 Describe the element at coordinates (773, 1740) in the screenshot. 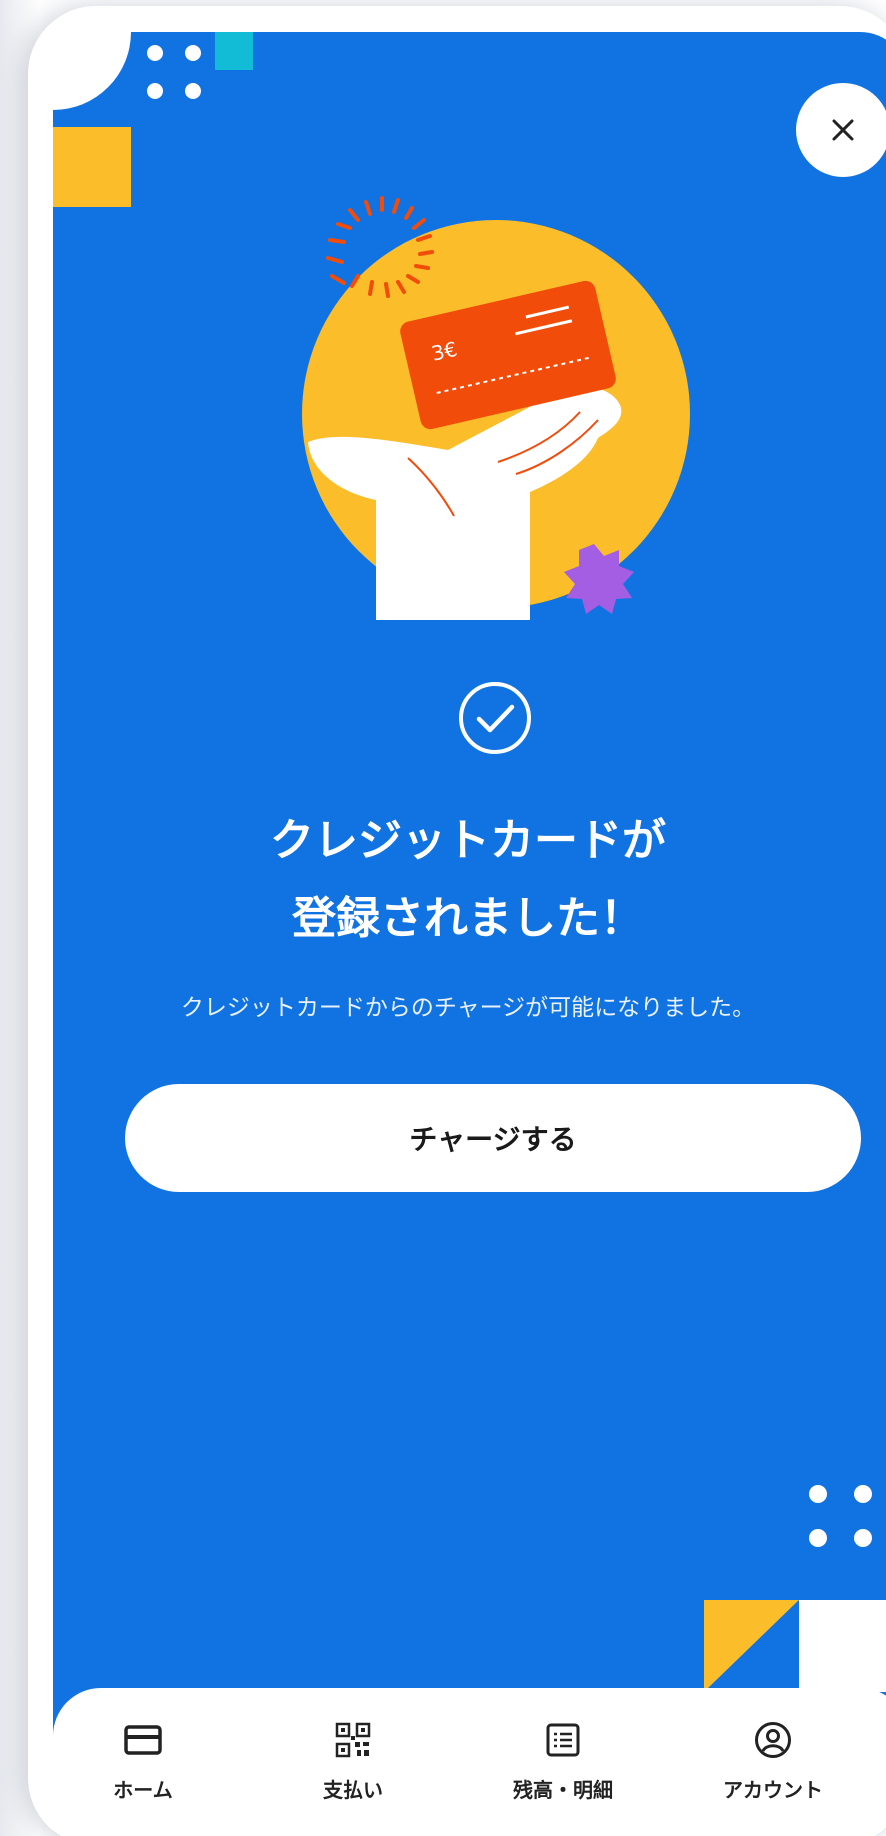

I see `account-icon` at that location.